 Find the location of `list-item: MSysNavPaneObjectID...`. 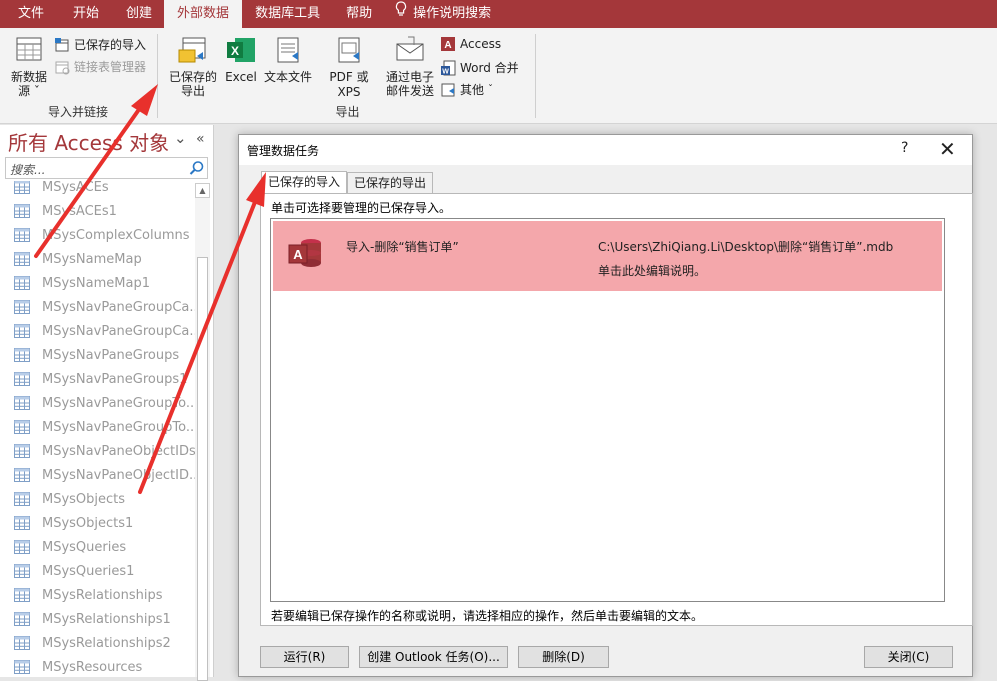

list-item: MSysNavPaneObjectID... is located at coordinates (98, 475).